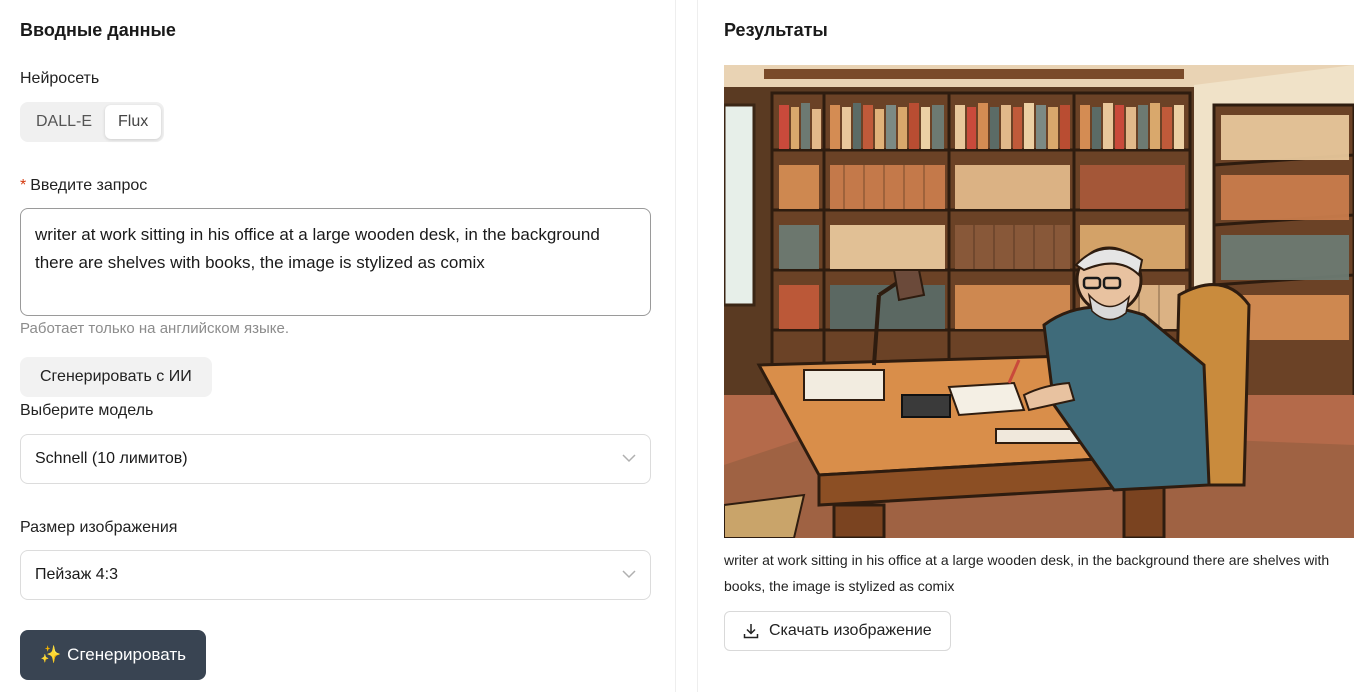 Image resolution: width=1370 pixels, height=692 pixels. What do you see at coordinates (116, 377) in the screenshot?
I see `ai-generate-prompt-button: Сгенерировать с ИИ` at bounding box center [116, 377].